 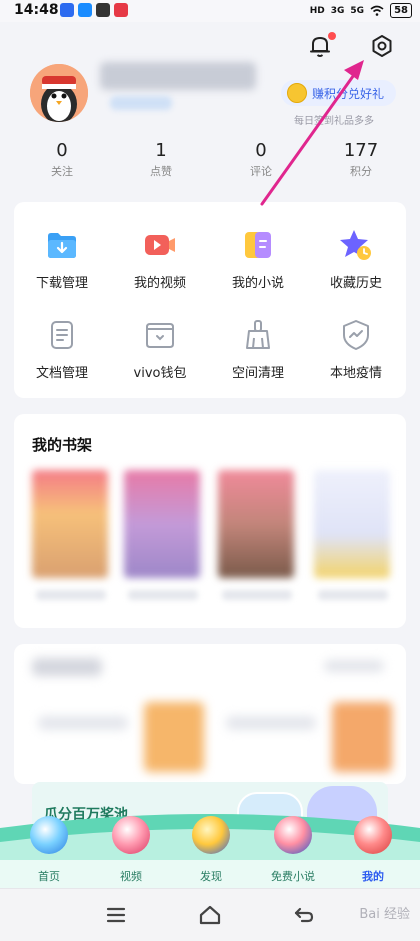 I want to click on user-level-blurred, so click(x=141, y=103).